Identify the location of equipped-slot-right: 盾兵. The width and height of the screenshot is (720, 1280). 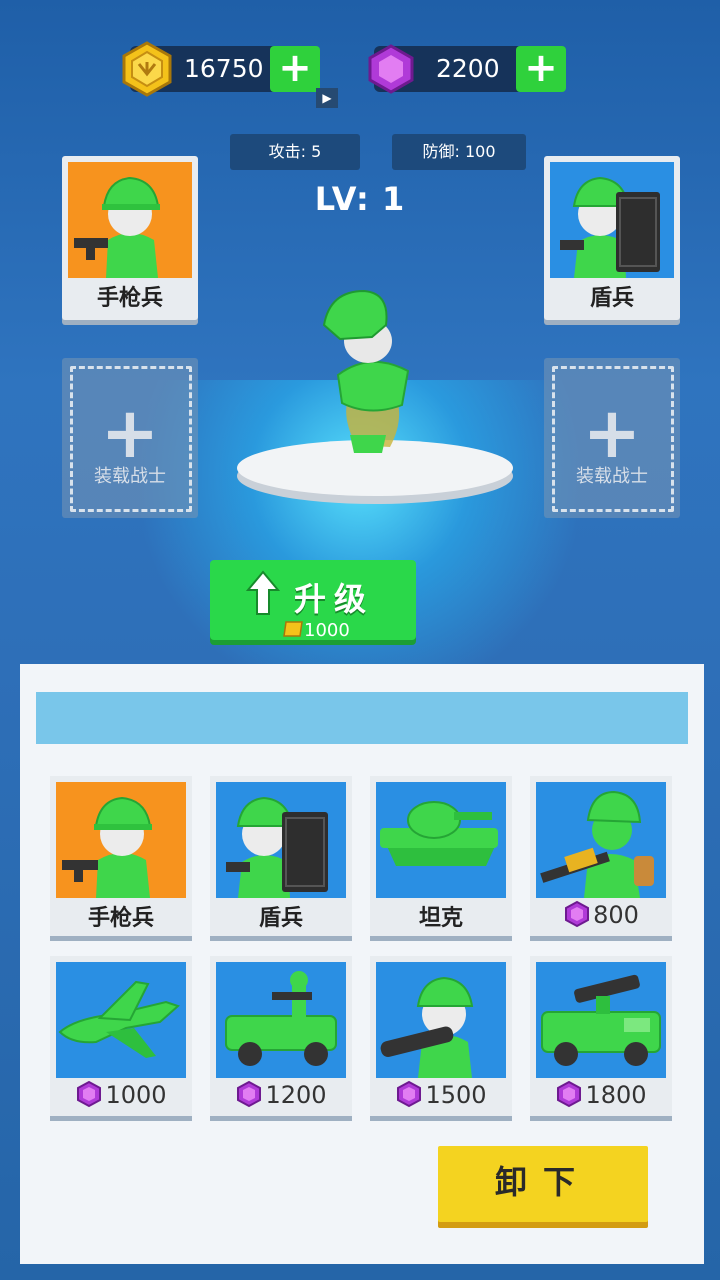
(612, 238).